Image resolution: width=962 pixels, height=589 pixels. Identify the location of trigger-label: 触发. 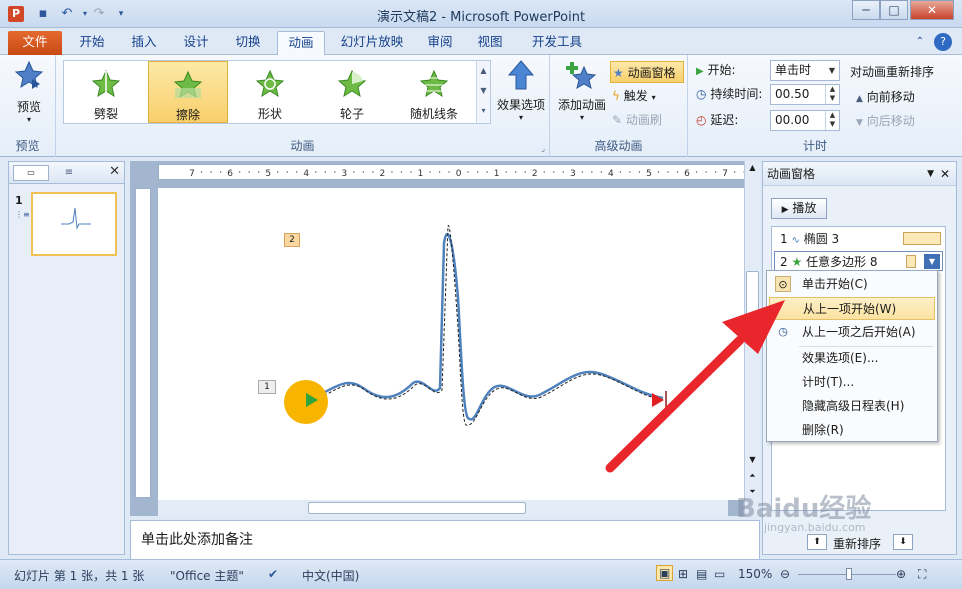
(635, 96).